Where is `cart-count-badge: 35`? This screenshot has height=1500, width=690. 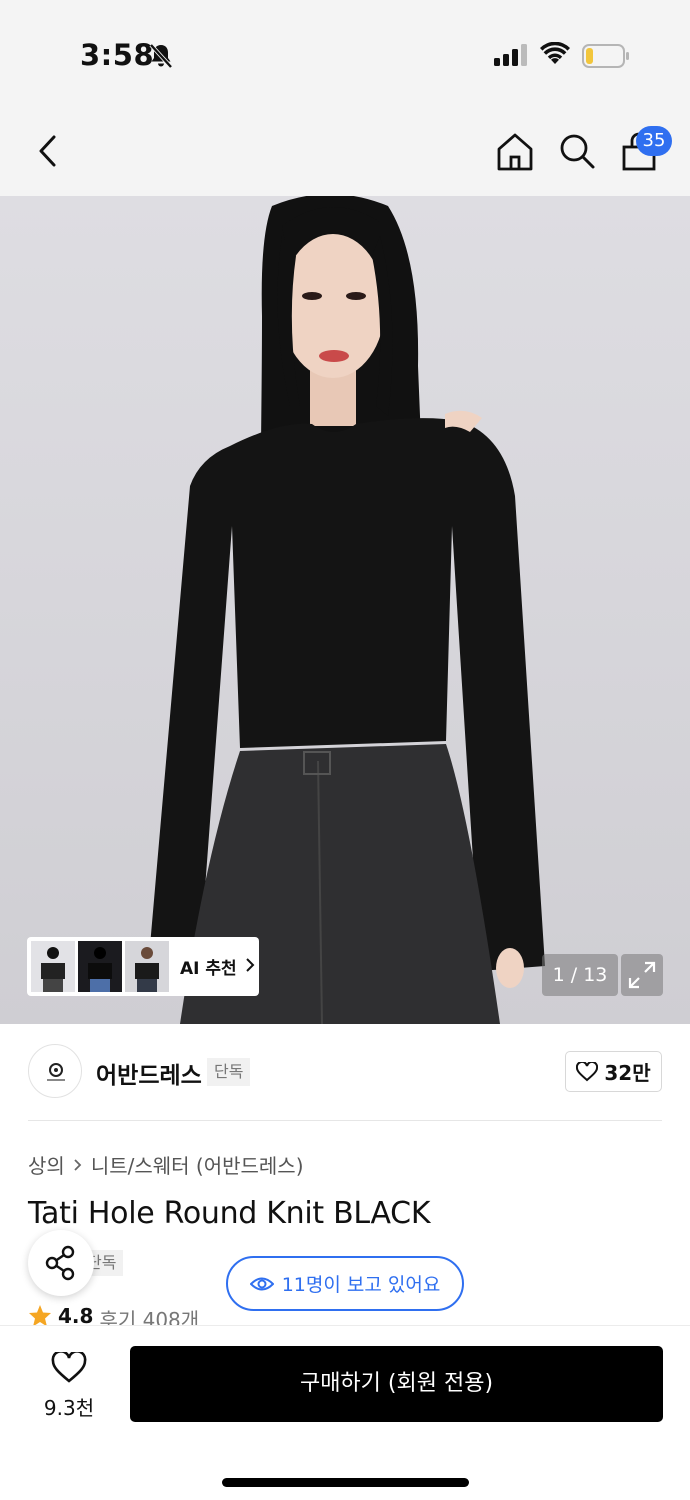
cart-count-badge: 35 is located at coordinates (654, 141).